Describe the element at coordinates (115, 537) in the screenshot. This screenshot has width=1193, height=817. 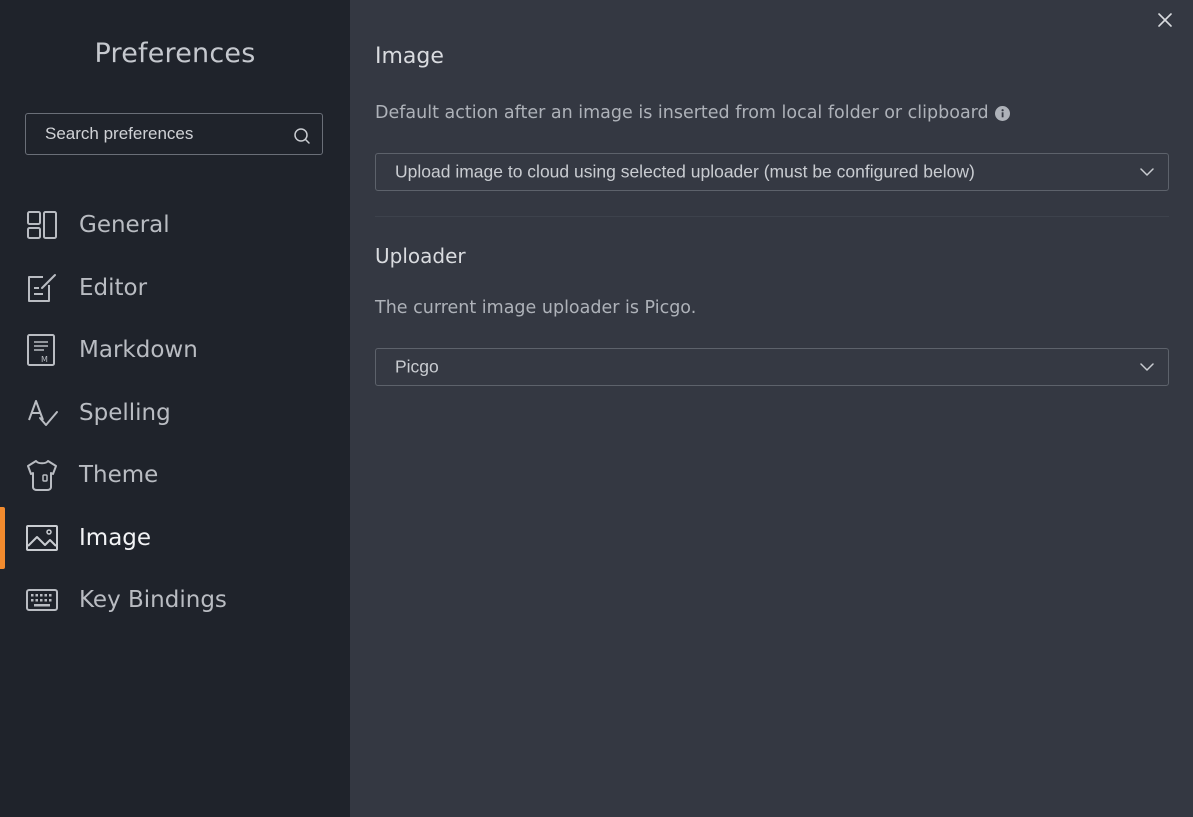
I see `sidebar-item-label: Image` at that location.